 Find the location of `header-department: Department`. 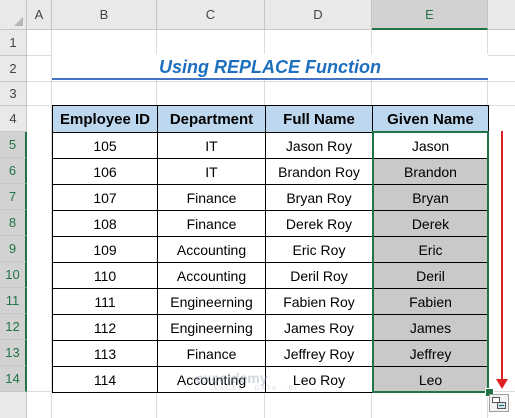

header-department: Department is located at coordinates (211, 119).